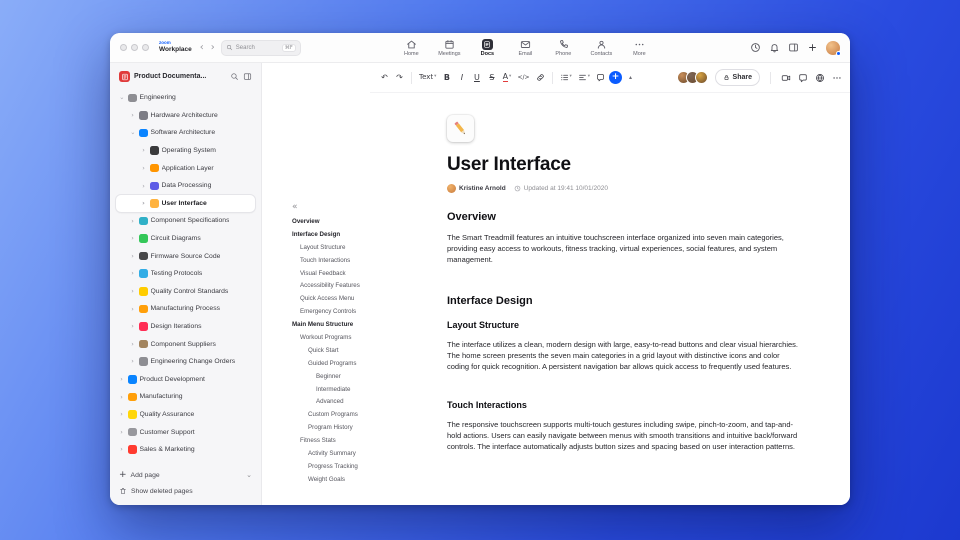  What do you see at coordinates (185, 133) in the screenshot?
I see `tree-item-software-architecture: › Software Architecture` at bounding box center [185, 133].